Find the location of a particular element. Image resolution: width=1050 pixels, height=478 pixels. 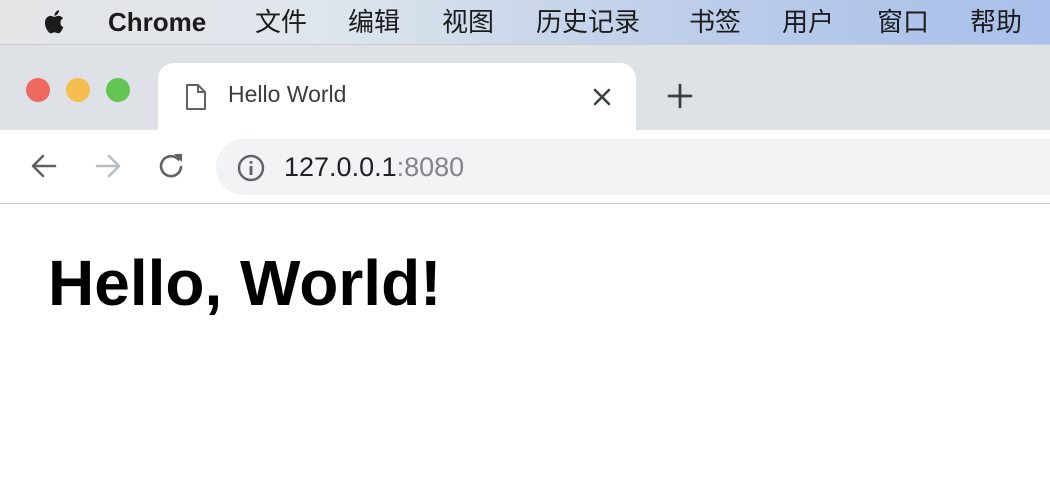

back-arrow-icon is located at coordinates (44, 168).